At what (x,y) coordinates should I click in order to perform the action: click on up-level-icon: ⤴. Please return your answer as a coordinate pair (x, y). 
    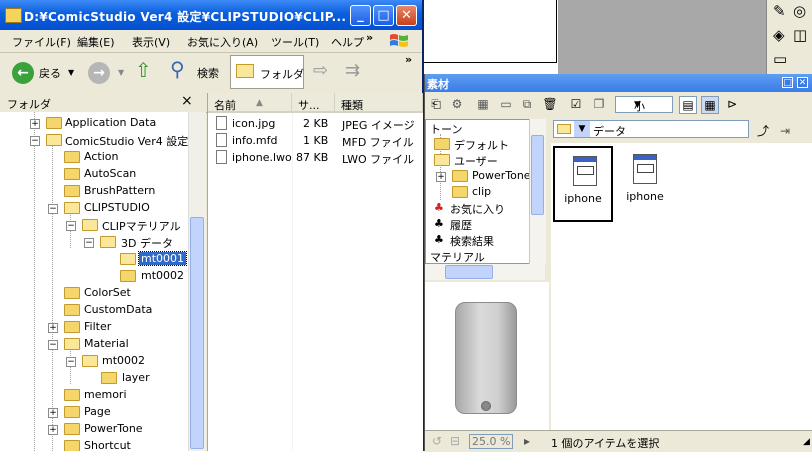
    Looking at the image, I should click on (763, 131).